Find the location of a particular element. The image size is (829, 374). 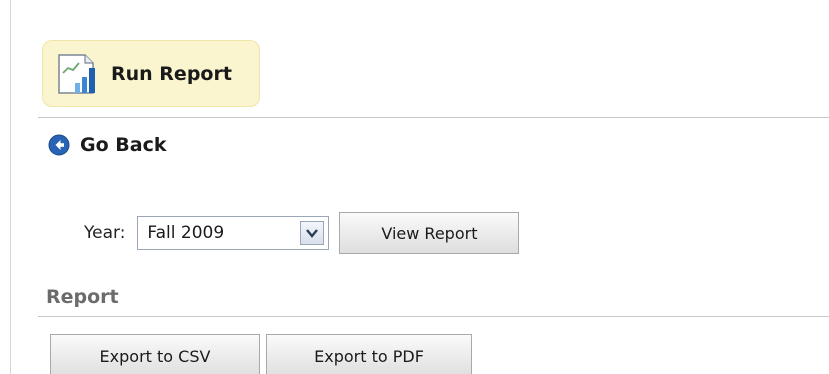

dropdown-arrow-button is located at coordinates (312, 233).